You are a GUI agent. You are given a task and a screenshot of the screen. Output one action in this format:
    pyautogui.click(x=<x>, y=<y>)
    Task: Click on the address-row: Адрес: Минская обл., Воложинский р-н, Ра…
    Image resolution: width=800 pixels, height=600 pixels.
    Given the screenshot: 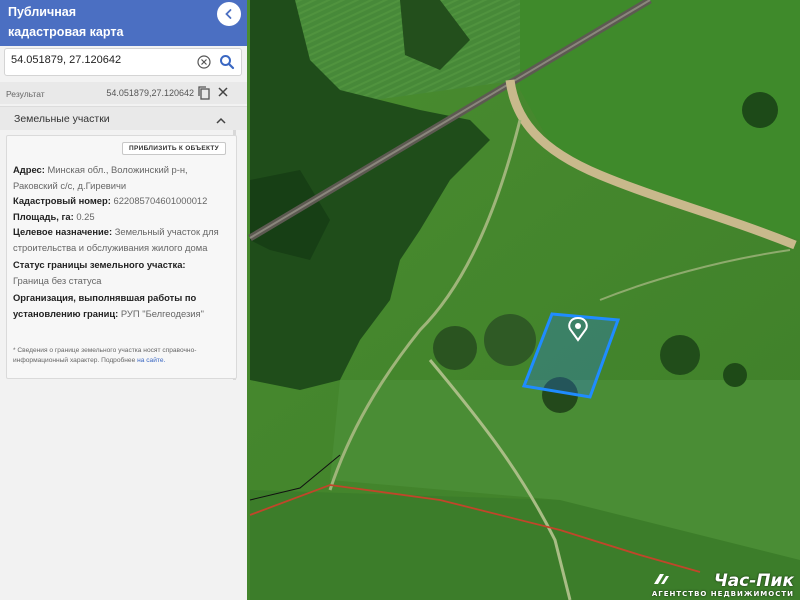 What is the action you would take?
    pyautogui.click(x=122, y=177)
    